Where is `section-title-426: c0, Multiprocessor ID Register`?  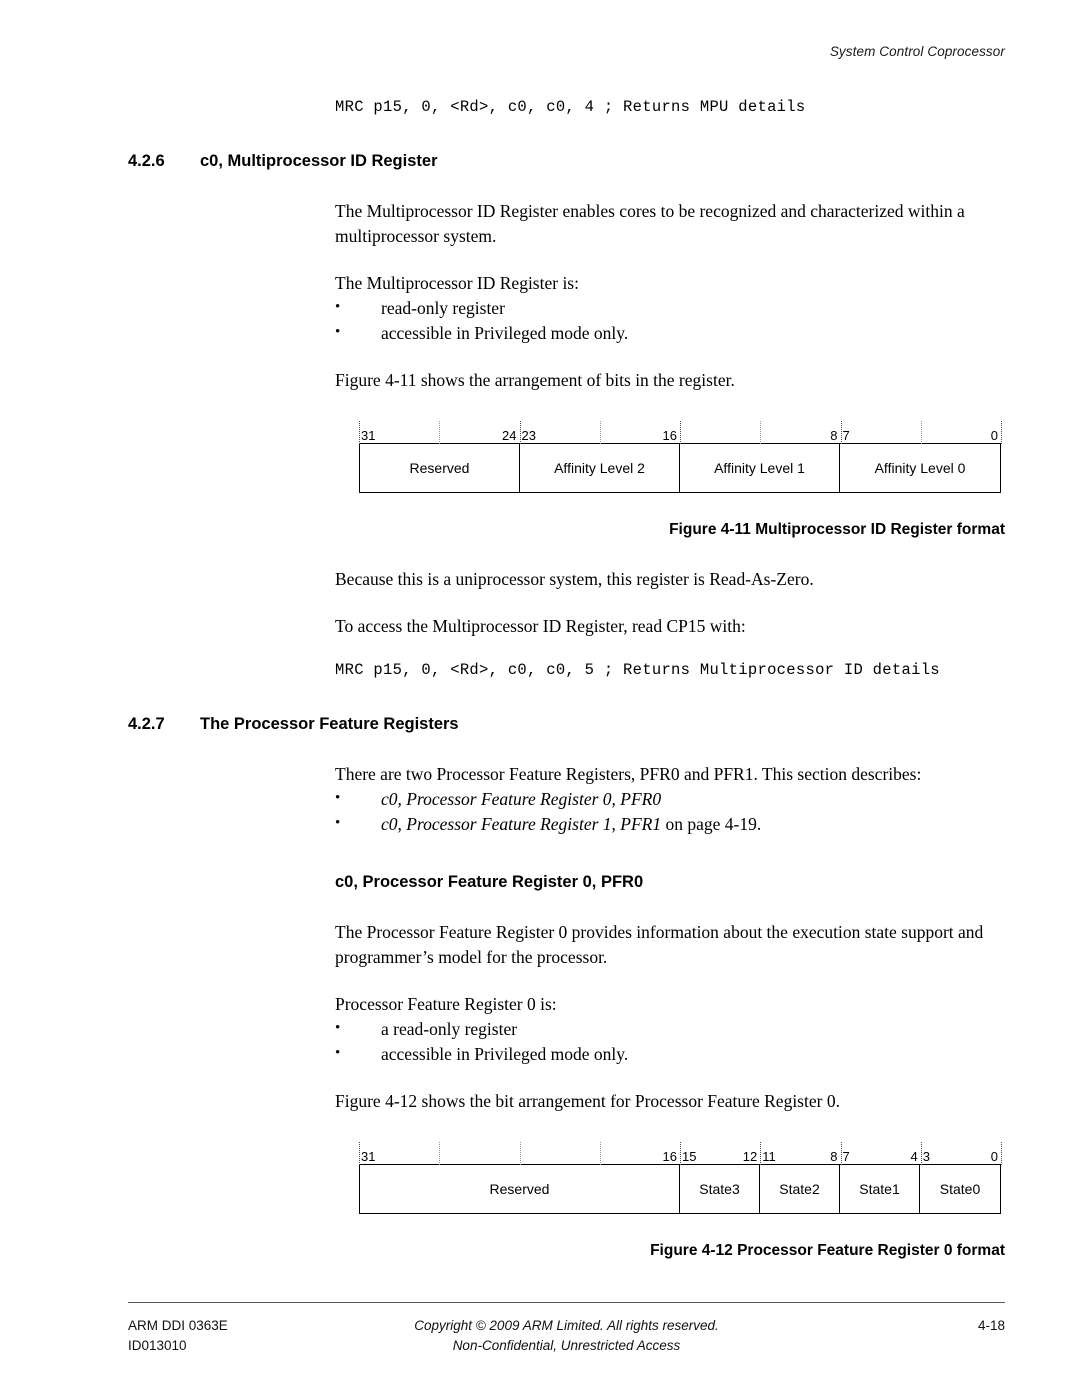
section-title-426: c0, Multiprocessor ID Register is located at coordinates (319, 161).